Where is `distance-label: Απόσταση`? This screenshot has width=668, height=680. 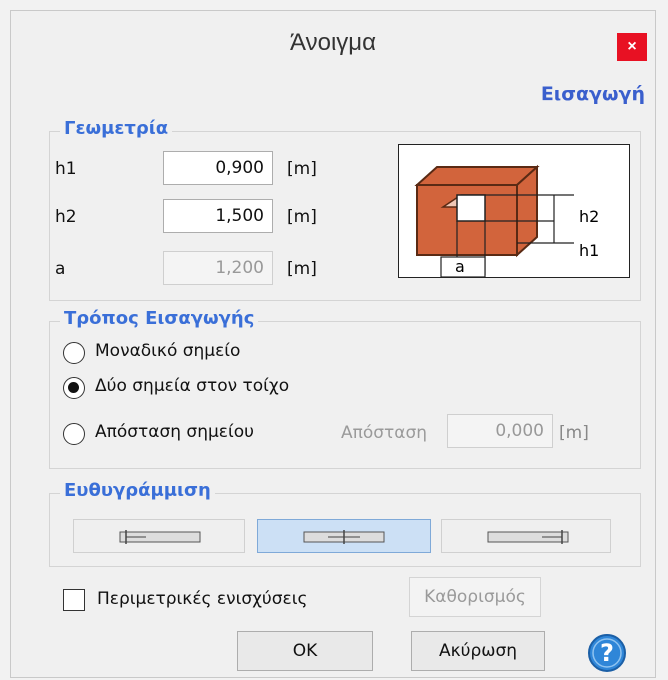
distance-label: Απόσταση is located at coordinates (384, 433).